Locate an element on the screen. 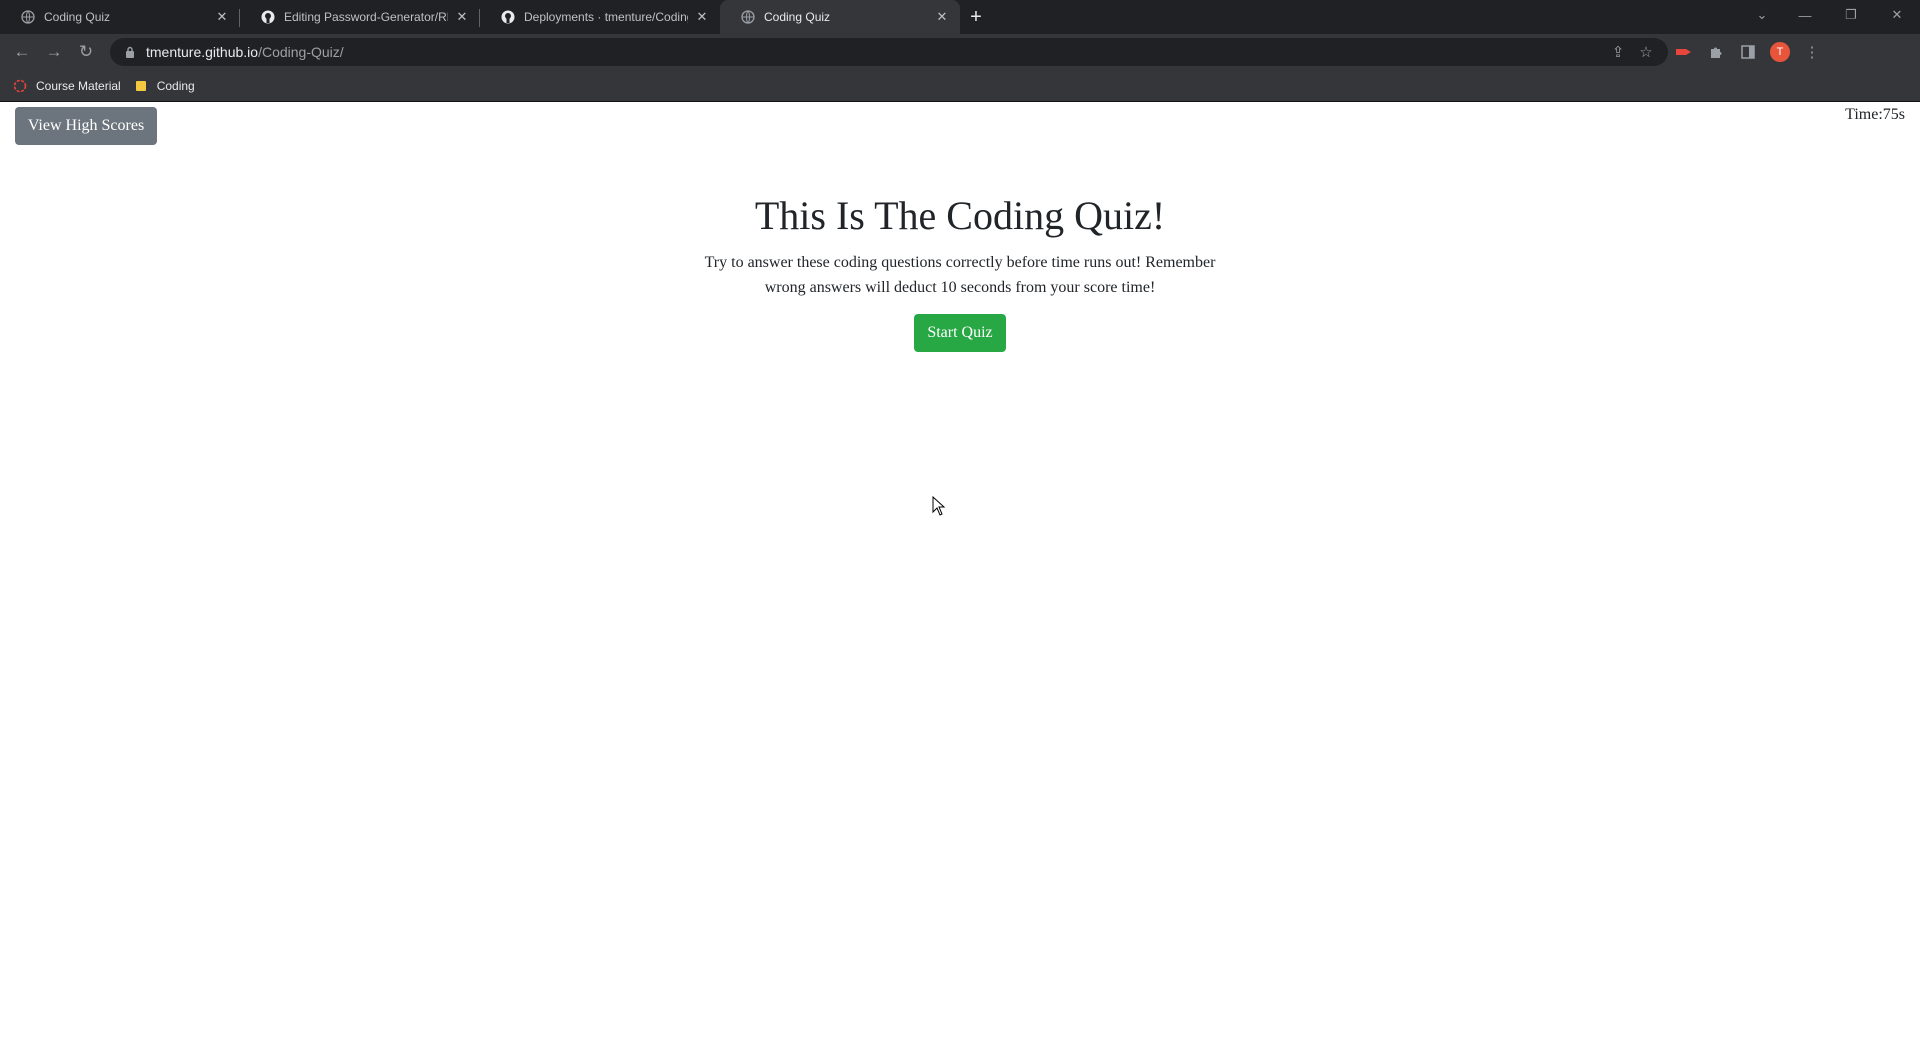  page-title: This Is The Coding Quiz! is located at coordinates (960, 215).